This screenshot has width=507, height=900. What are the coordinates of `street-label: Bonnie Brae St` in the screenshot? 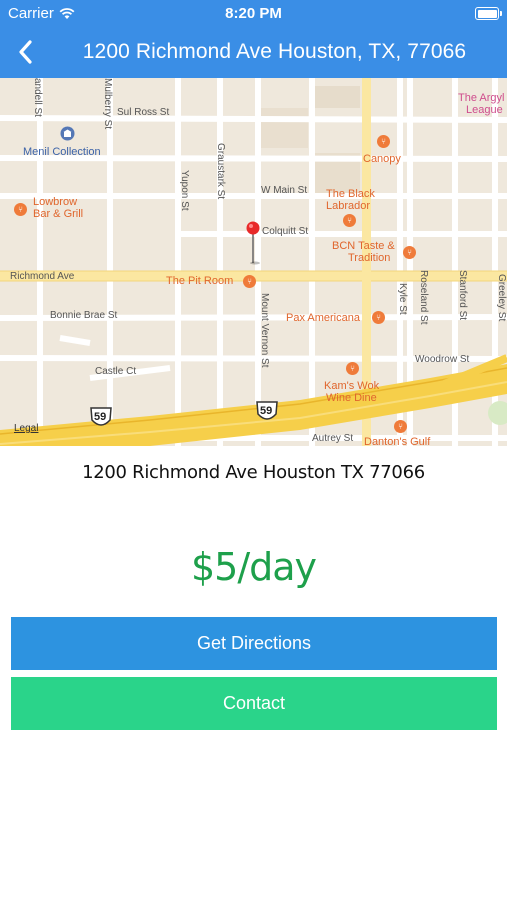 It's located at (84, 315).